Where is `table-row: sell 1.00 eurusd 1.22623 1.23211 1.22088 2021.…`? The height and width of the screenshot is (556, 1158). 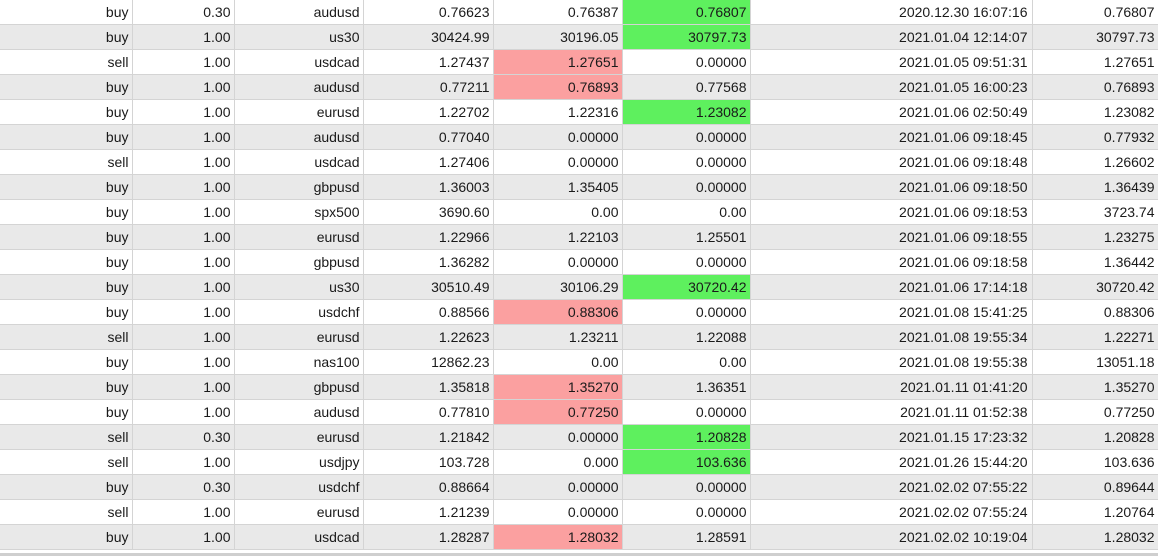
table-row: sell 1.00 eurusd 1.22623 1.23211 1.22088 2021.… is located at coordinates (579, 337).